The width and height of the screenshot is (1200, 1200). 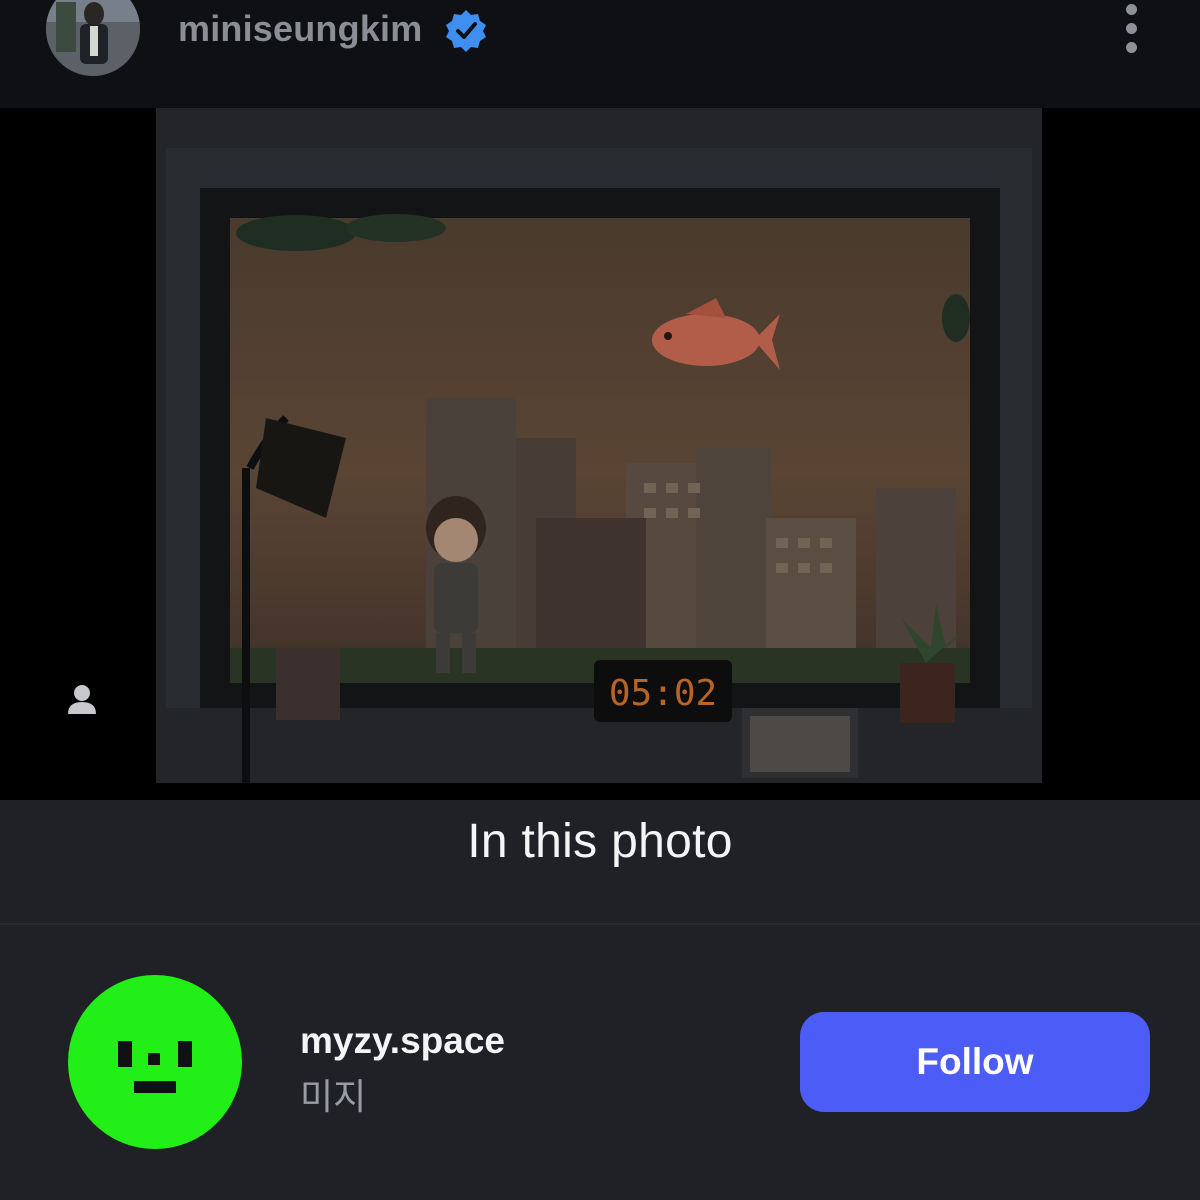 I want to click on more-options-icon, so click(x=1132, y=30).